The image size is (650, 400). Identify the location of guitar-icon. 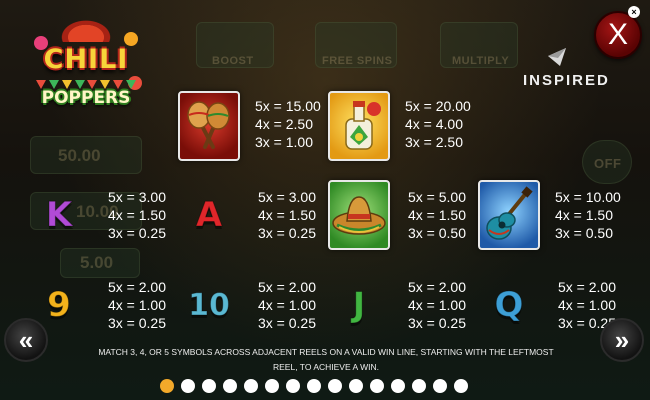
(509, 215).